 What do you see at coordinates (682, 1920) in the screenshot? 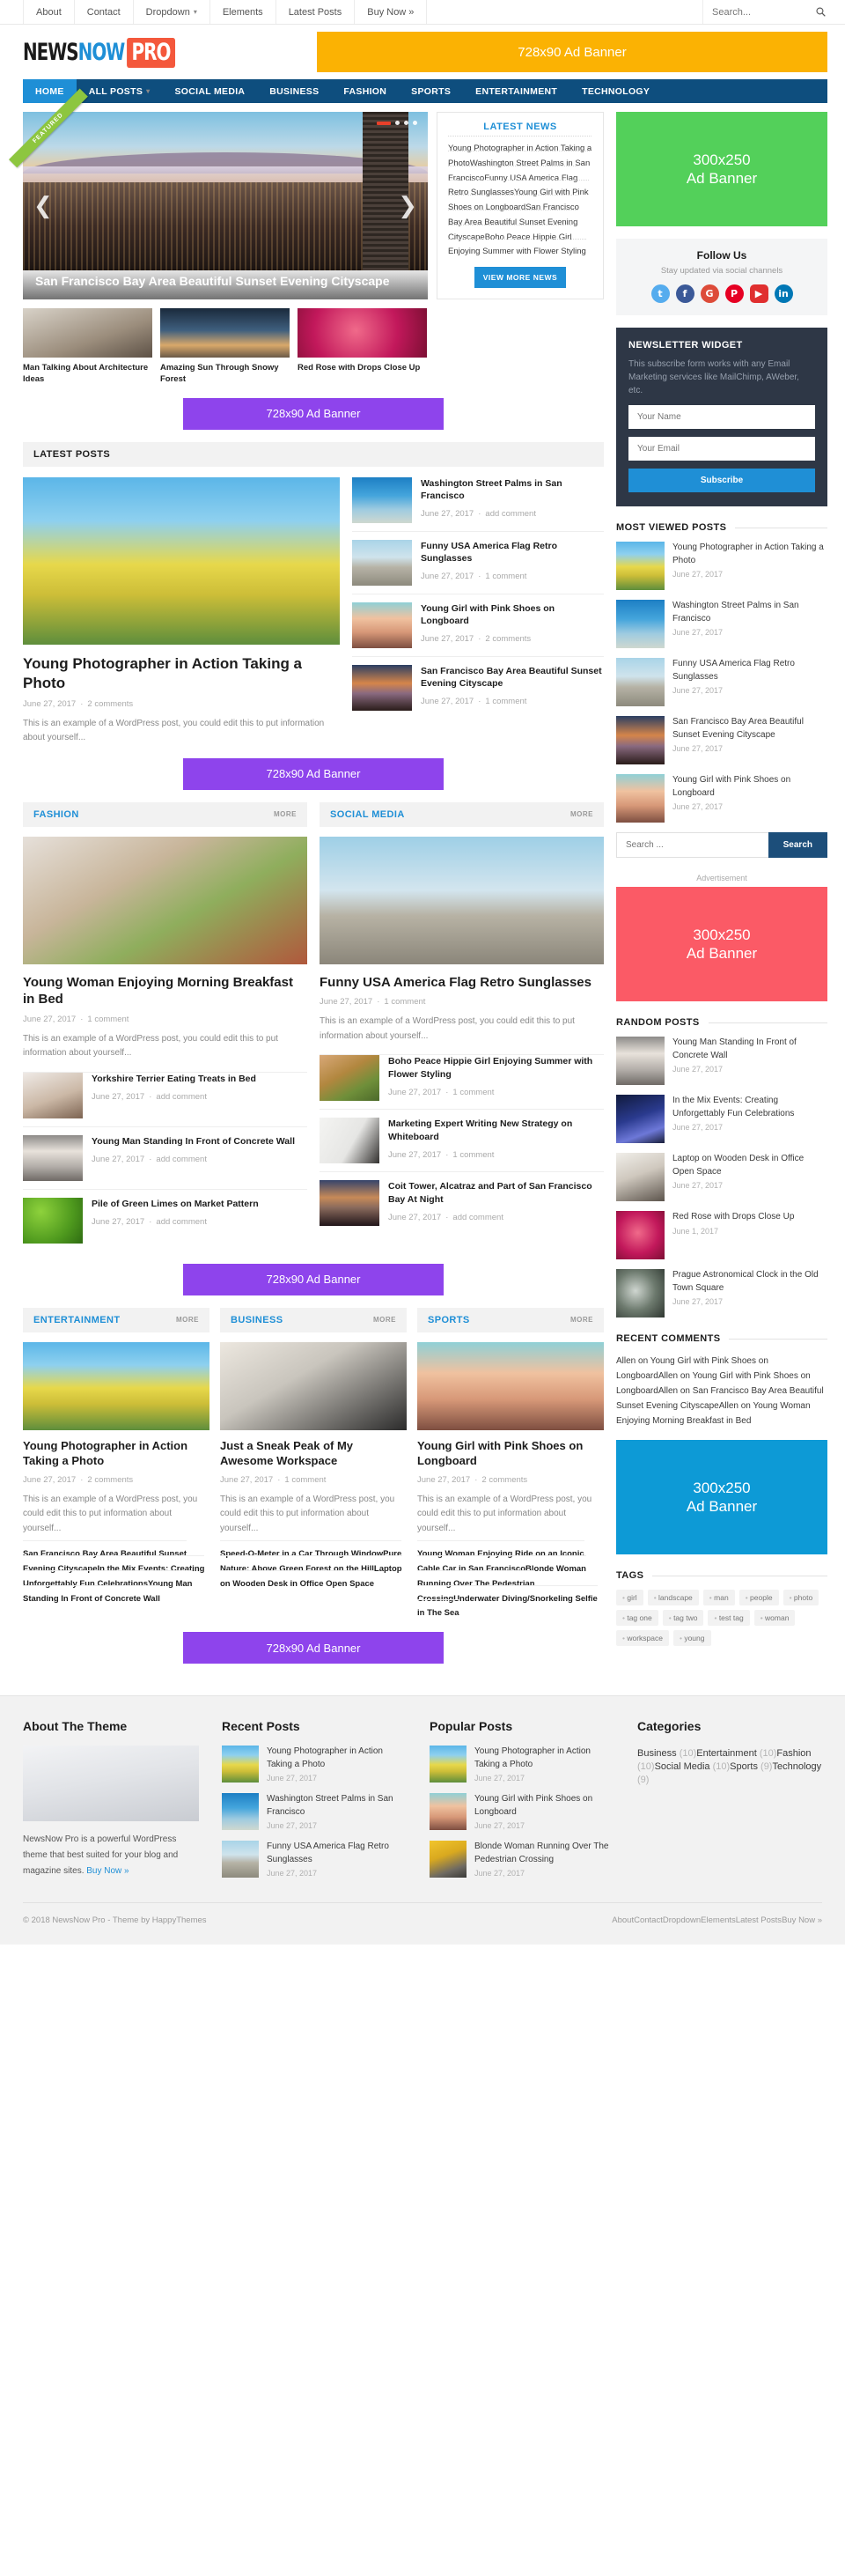
I see `footer-nav-item: Dropdown` at bounding box center [682, 1920].